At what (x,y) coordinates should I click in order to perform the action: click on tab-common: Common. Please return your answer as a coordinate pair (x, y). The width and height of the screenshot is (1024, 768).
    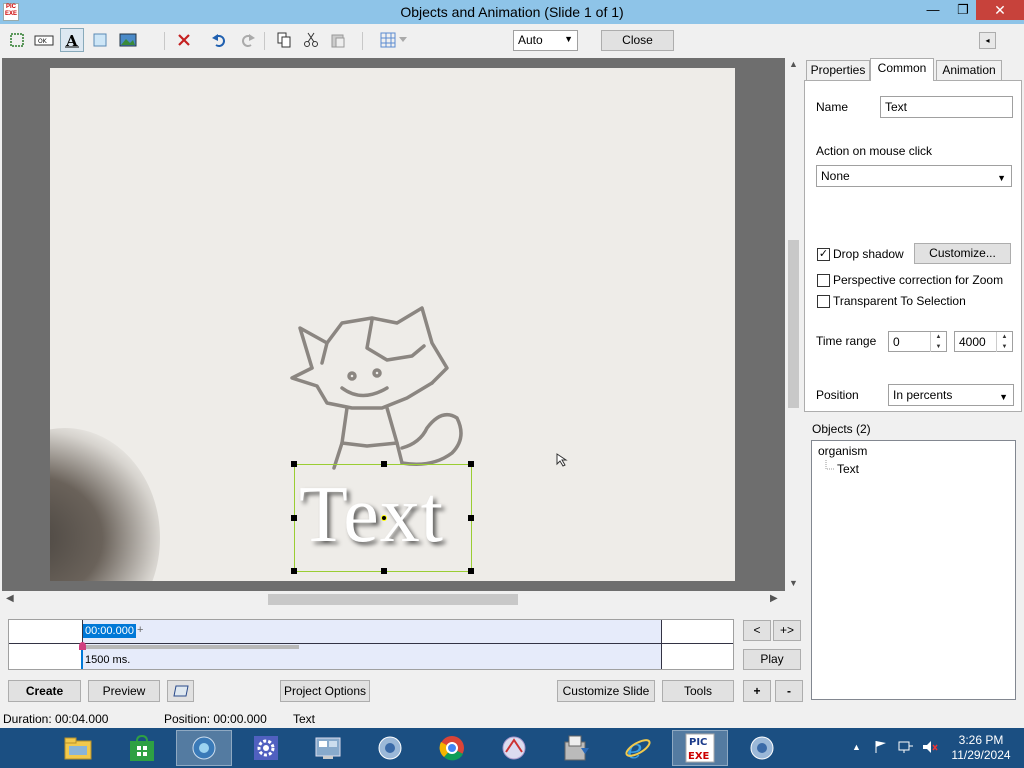
    Looking at the image, I should click on (902, 69).